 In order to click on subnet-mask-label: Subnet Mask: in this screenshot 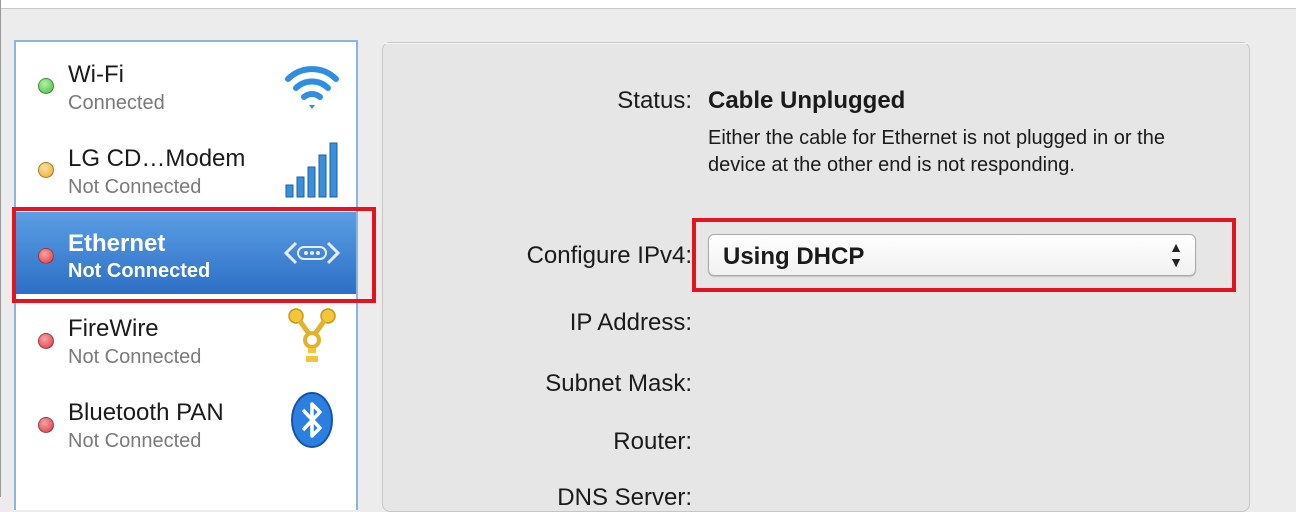, I will do `click(618, 383)`.